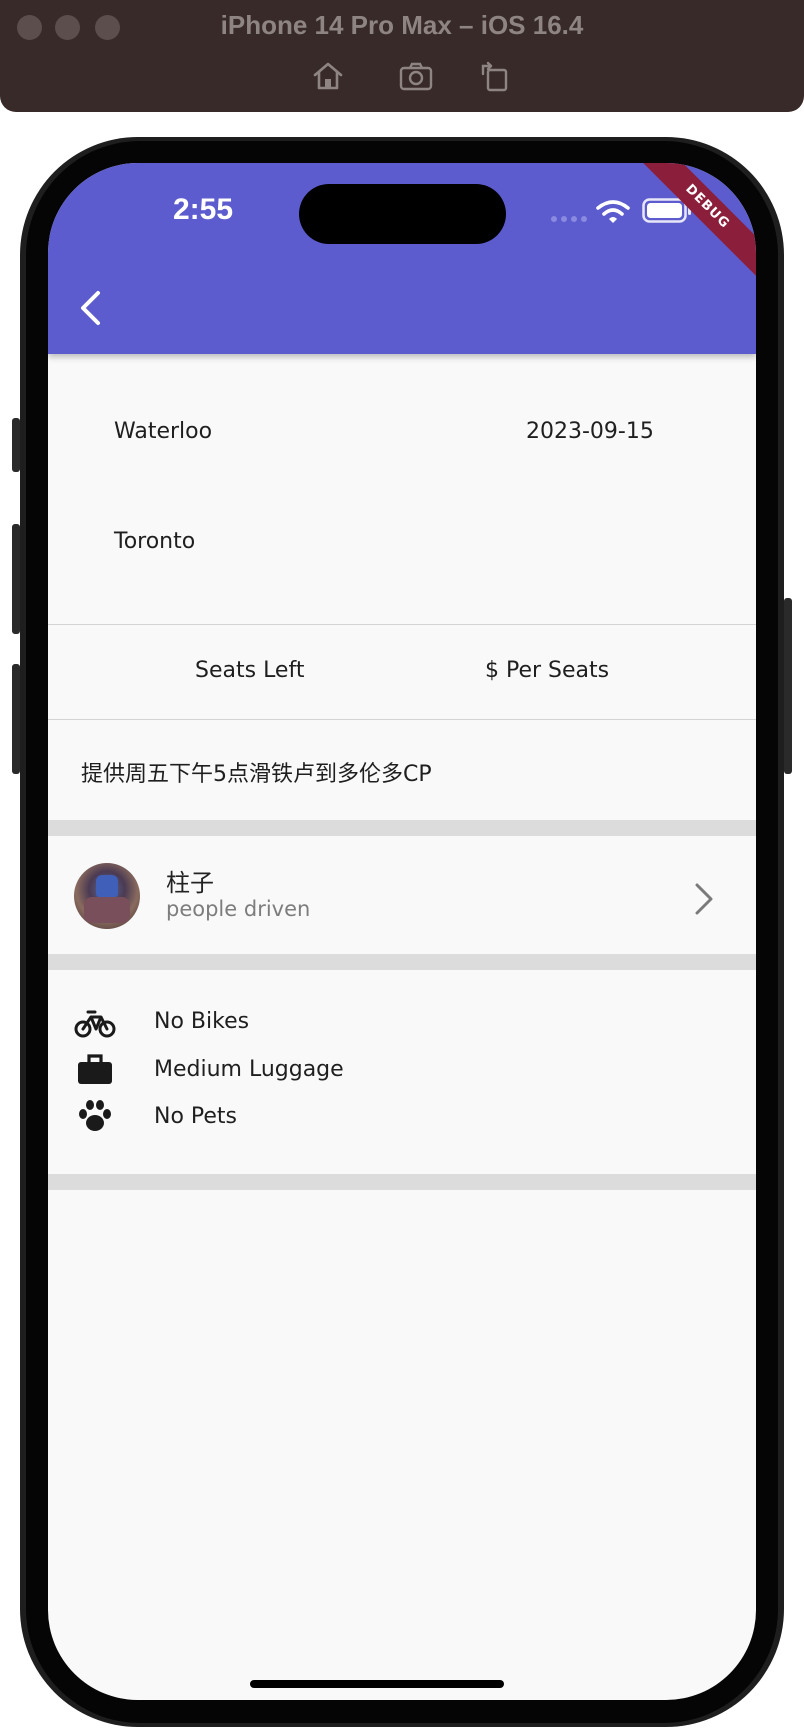 The image size is (804, 1732). Describe the element at coordinates (250, 670) in the screenshot. I see `seats-left-label: Seats Left` at that location.